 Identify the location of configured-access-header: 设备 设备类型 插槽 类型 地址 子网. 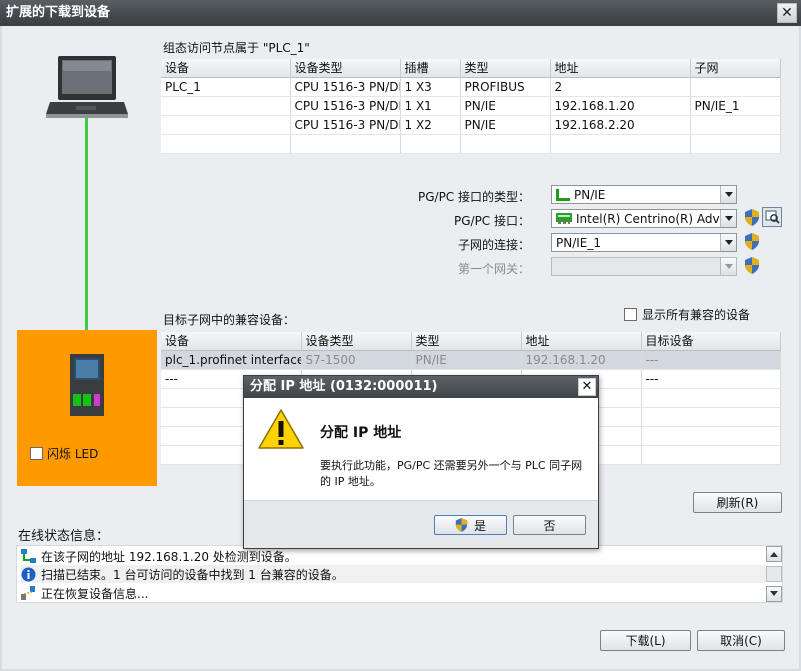
(471, 68).